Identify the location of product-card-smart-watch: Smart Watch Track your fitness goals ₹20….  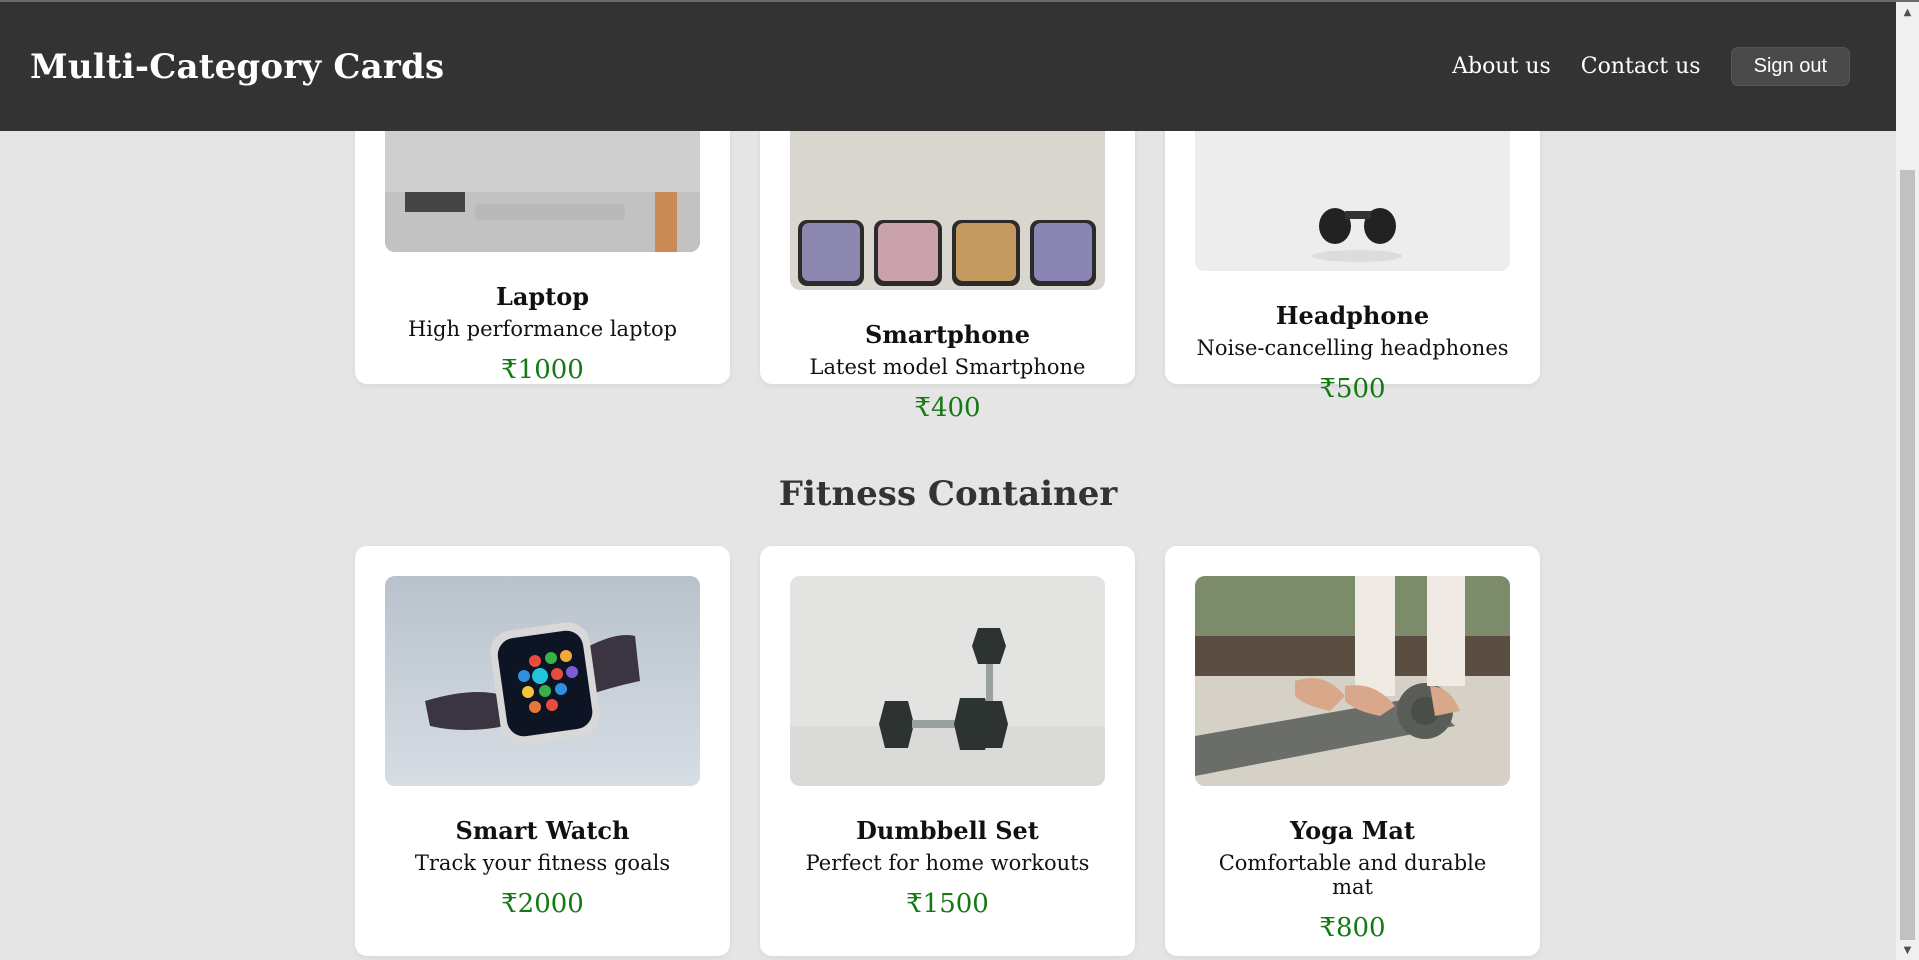
(542, 751).